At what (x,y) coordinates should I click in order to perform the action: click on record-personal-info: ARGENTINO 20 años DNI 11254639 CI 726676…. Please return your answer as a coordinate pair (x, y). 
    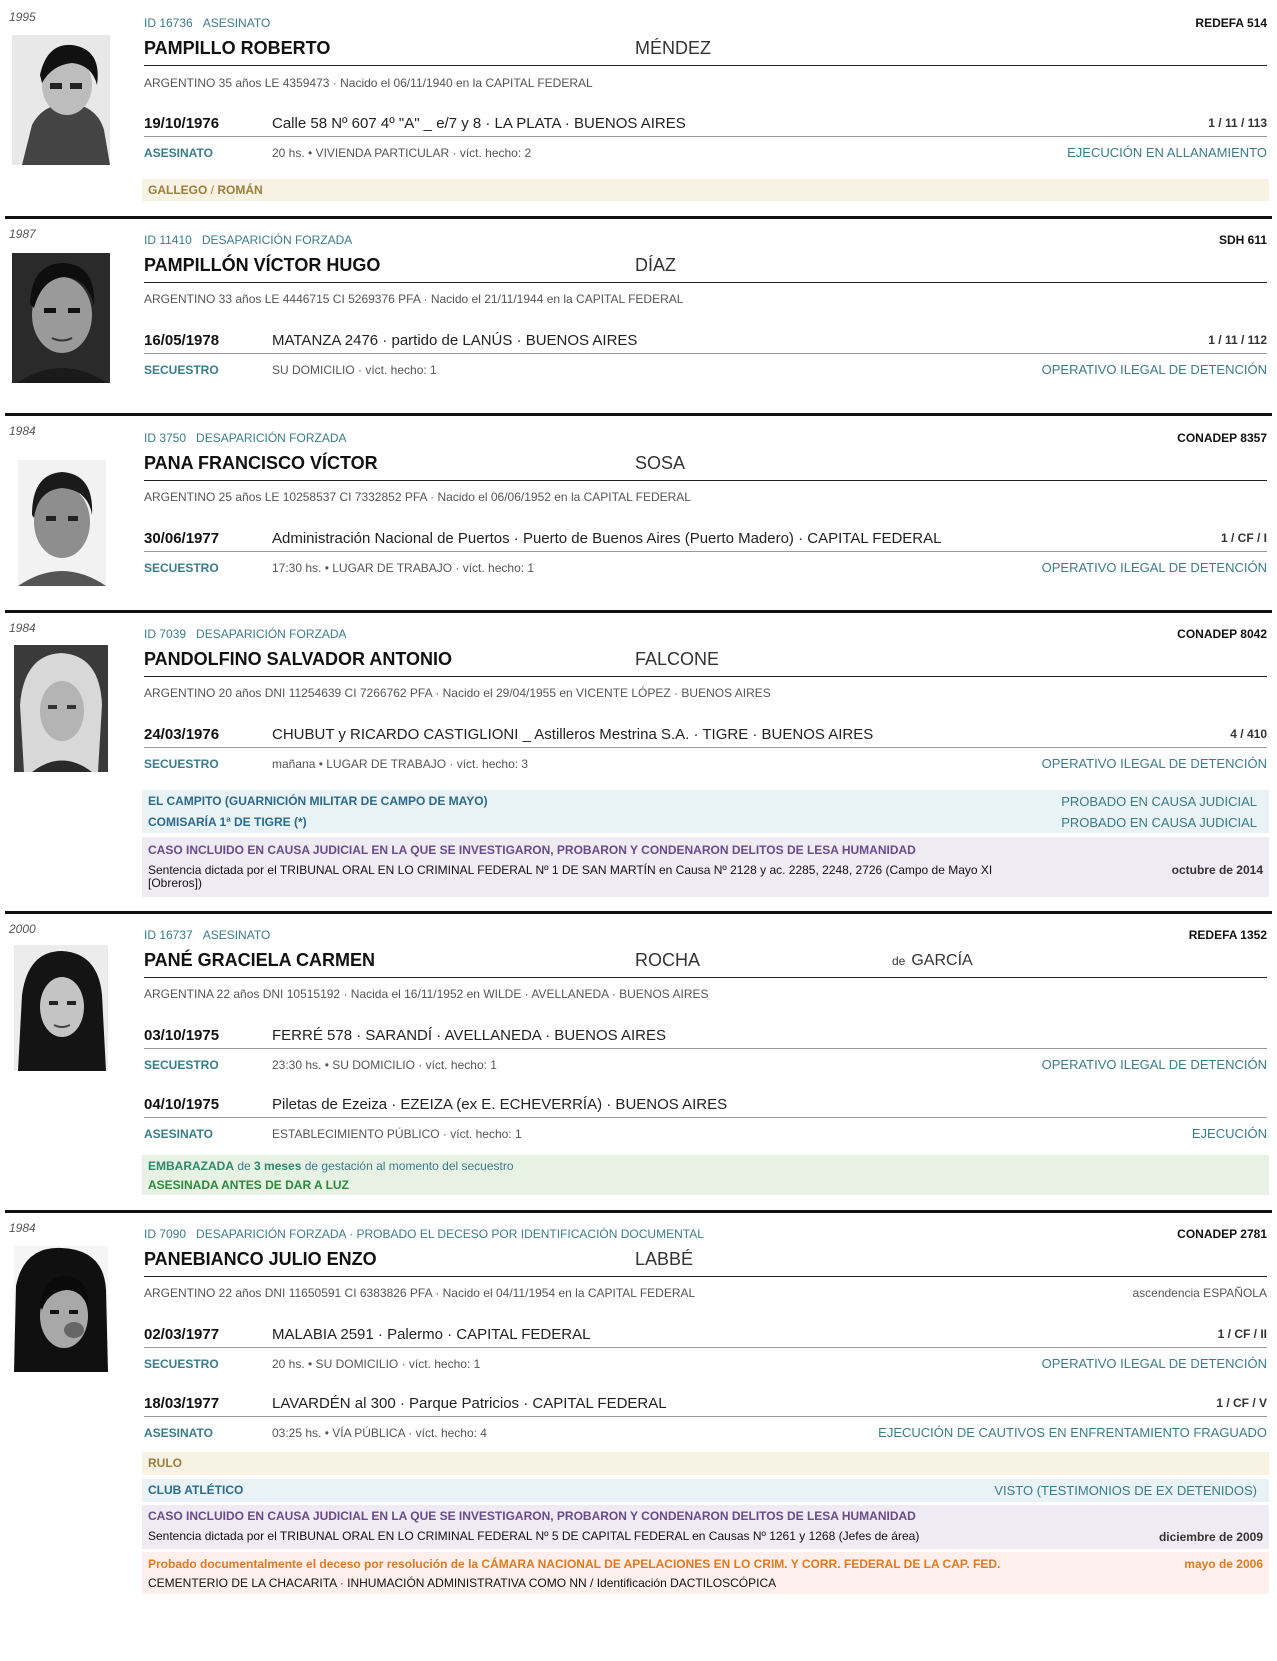
    Looking at the image, I should click on (457, 693).